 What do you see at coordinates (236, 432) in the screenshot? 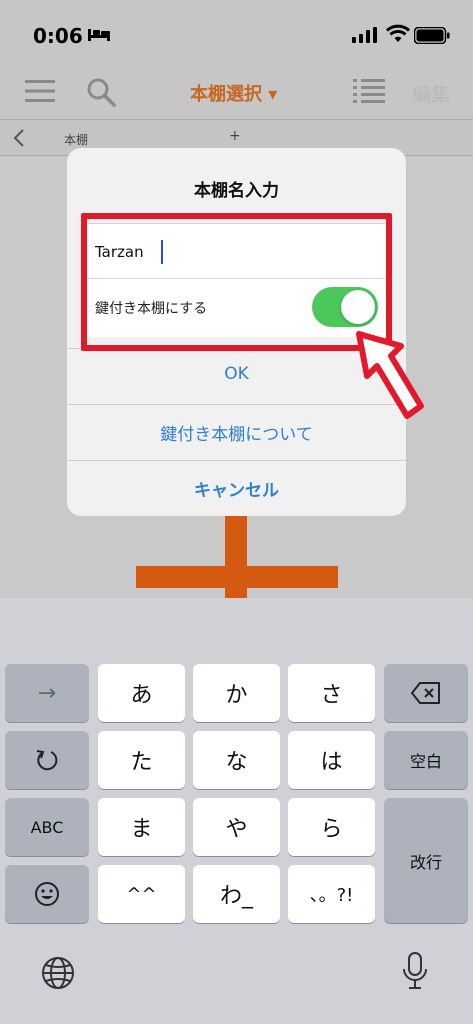
I see `about-locked-shelf-button: 鍵付き本棚について` at bounding box center [236, 432].